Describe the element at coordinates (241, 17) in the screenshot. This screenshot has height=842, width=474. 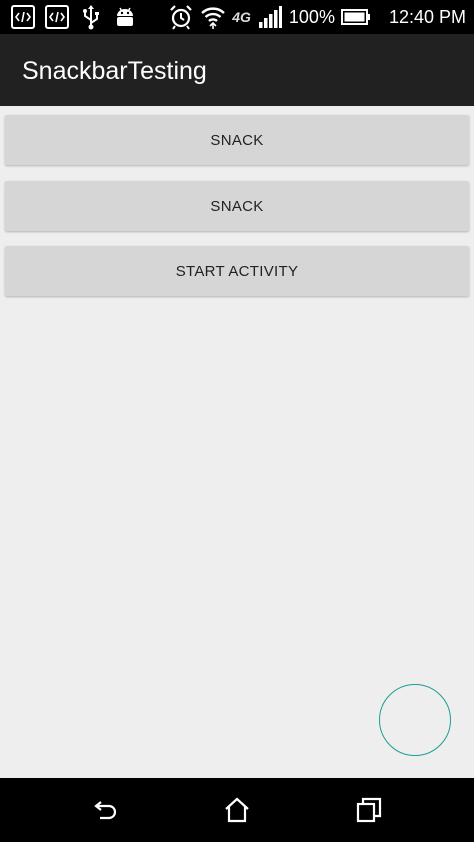
I see `lte-icon: 4G` at that location.